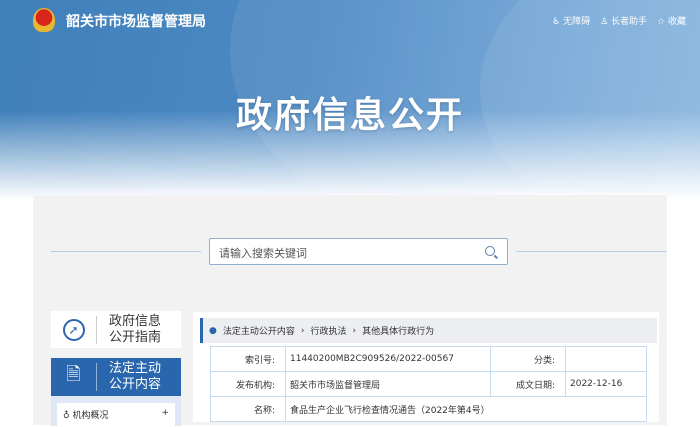 This screenshot has width=700, height=427. What do you see at coordinates (349, 115) in the screenshot?
I see `banner-title: 政府信息公开` at bounding box center [349, 115].